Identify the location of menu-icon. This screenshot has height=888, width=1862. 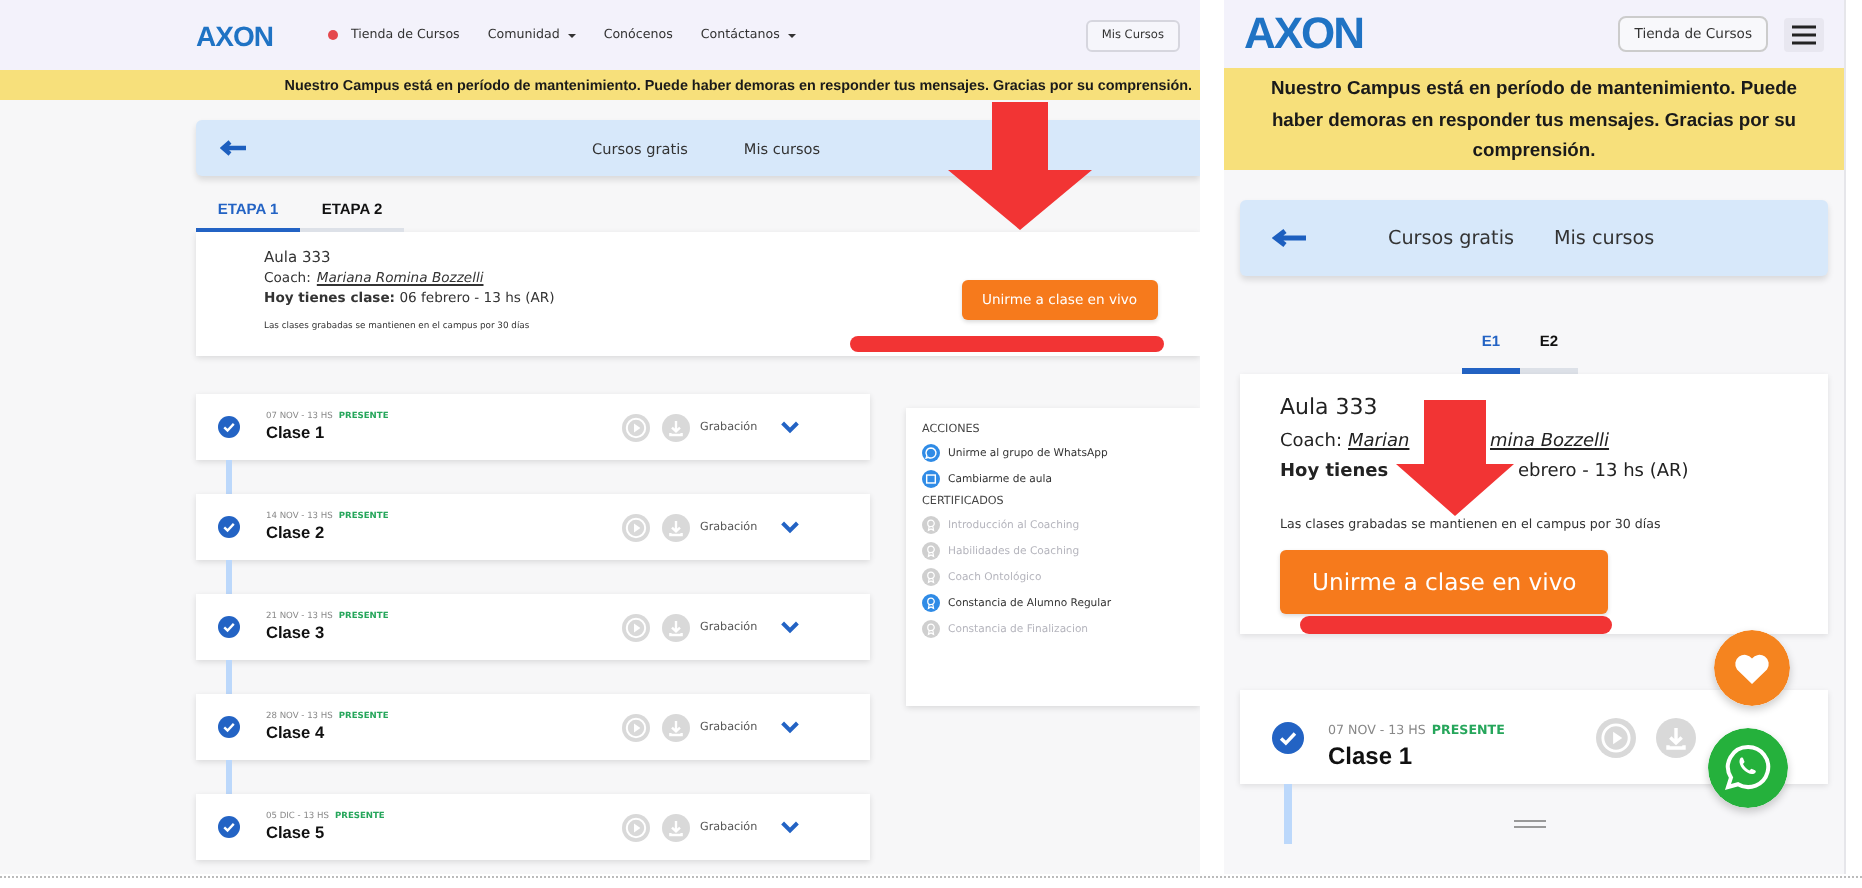
(1804, 34).